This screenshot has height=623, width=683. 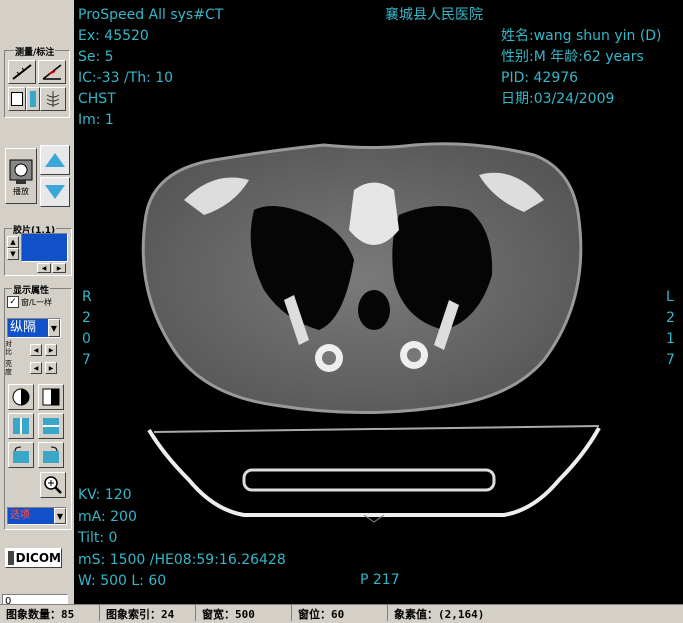 I want to click on overlay-line: 日期:03/24/2009, so click(x=558, y=99).